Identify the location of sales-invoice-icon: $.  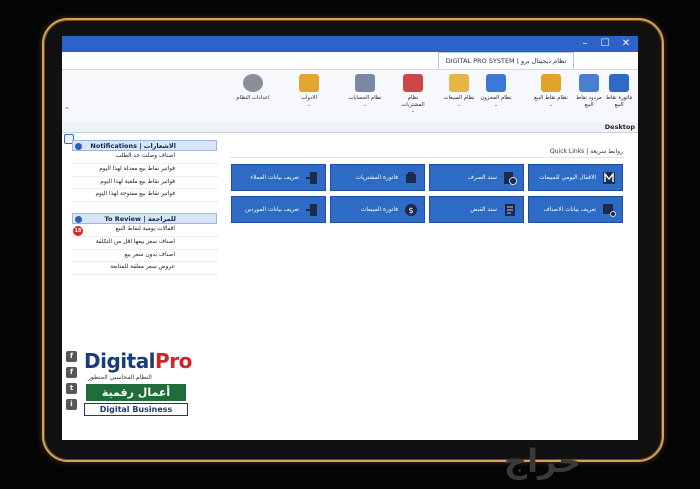
(411, 210).